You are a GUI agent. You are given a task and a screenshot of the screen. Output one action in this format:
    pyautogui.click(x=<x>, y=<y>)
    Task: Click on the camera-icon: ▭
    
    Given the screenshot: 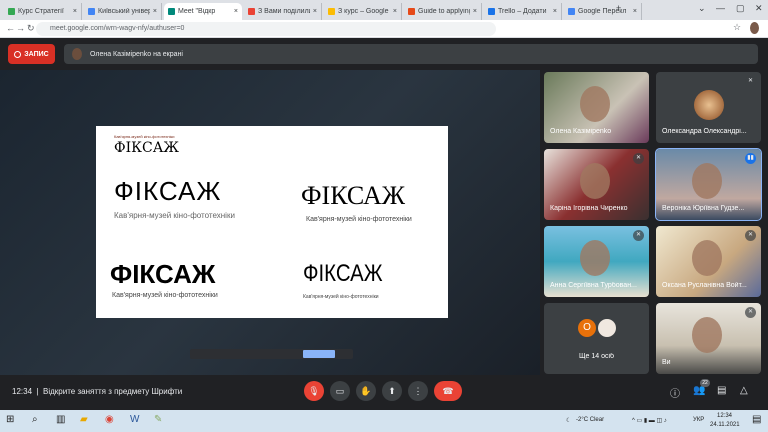 What is the action you would take?
    pyautogui.click(x=340, y=390)
    